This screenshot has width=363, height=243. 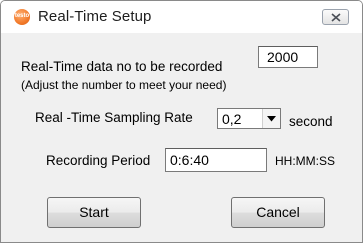 What do you see at coordinates (311, 121) in the screenshot?
I see `sampling-rate-unit: second` at bounding box center [311, 121].